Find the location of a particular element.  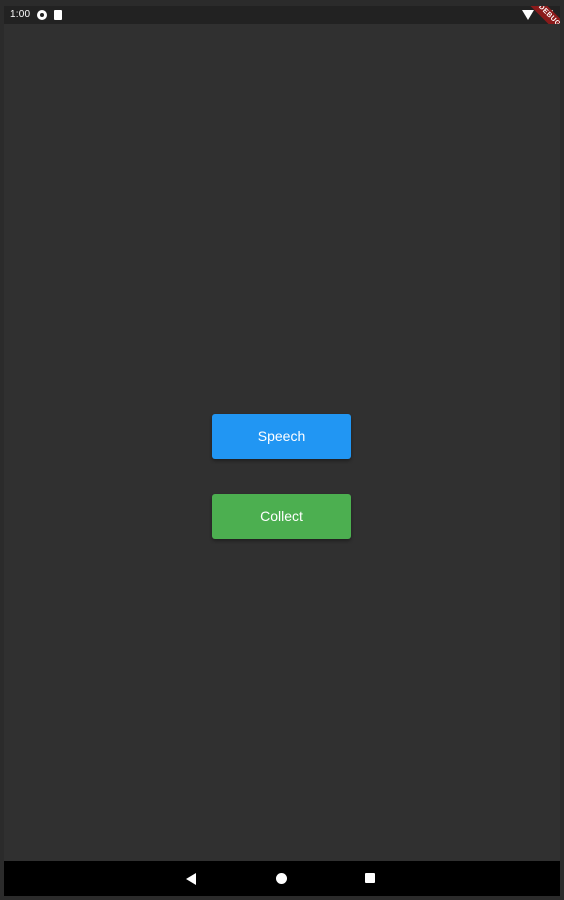

back-icon is located at coordinates (191, 879).